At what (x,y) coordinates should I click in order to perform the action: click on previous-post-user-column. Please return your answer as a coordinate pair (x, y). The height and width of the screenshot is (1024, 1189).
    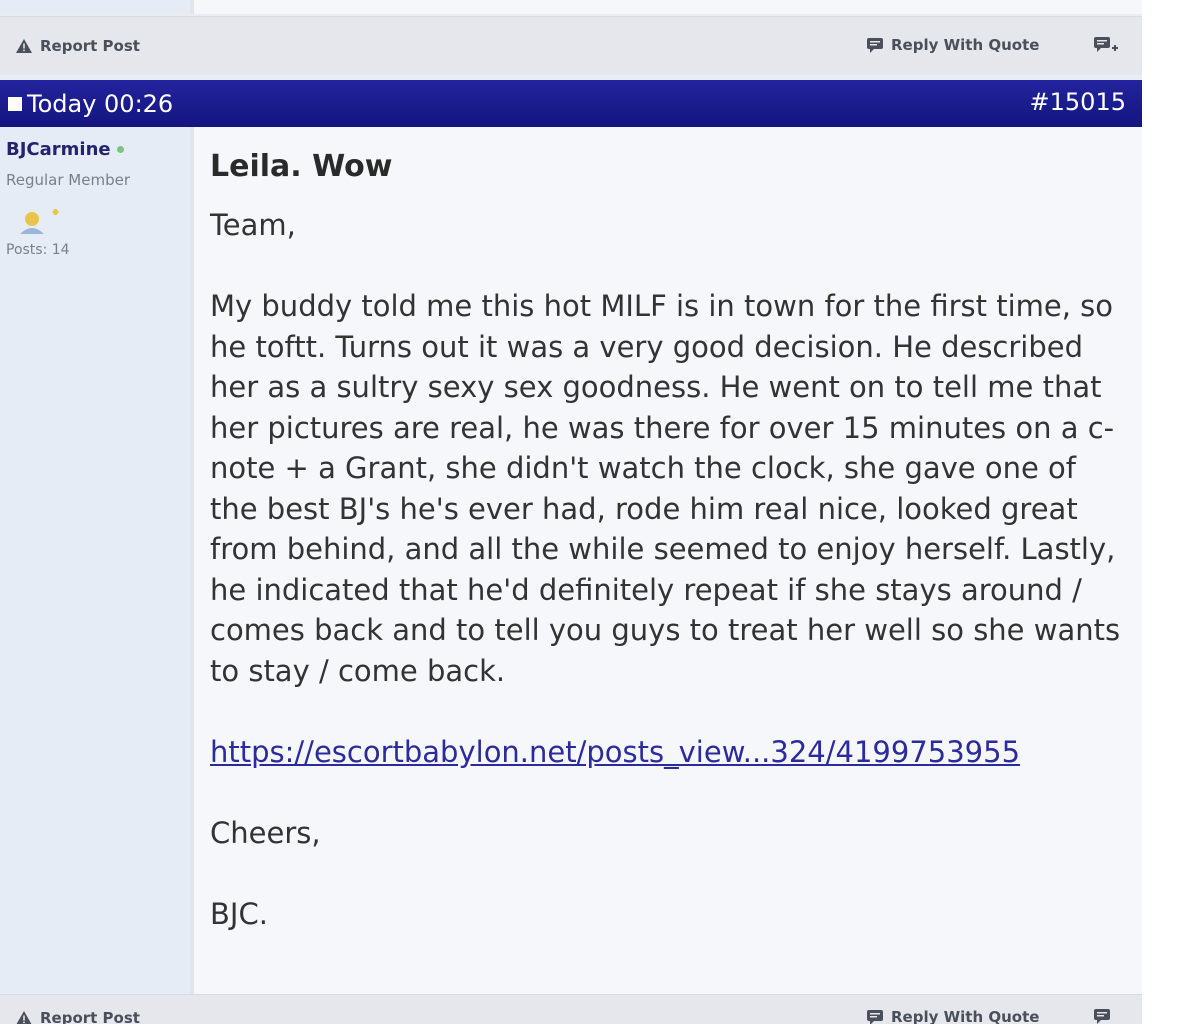
    Looking at the image, I should click on (97, 7).